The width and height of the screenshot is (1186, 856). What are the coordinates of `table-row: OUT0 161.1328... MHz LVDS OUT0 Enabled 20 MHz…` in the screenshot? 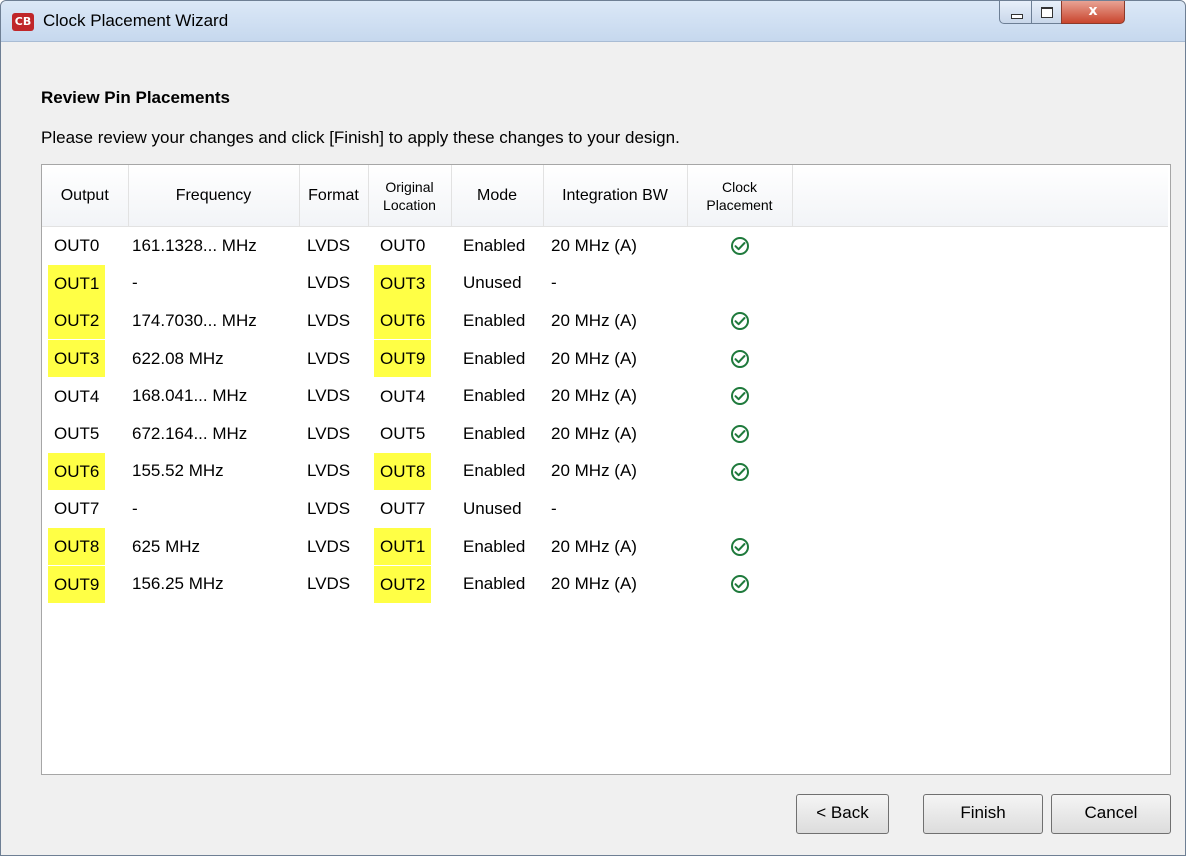 It's located at (605, 246).